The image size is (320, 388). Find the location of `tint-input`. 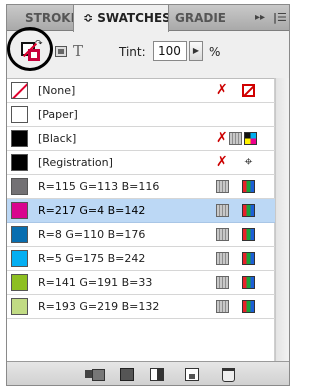

tint-input is located at coordinates (170, 51).